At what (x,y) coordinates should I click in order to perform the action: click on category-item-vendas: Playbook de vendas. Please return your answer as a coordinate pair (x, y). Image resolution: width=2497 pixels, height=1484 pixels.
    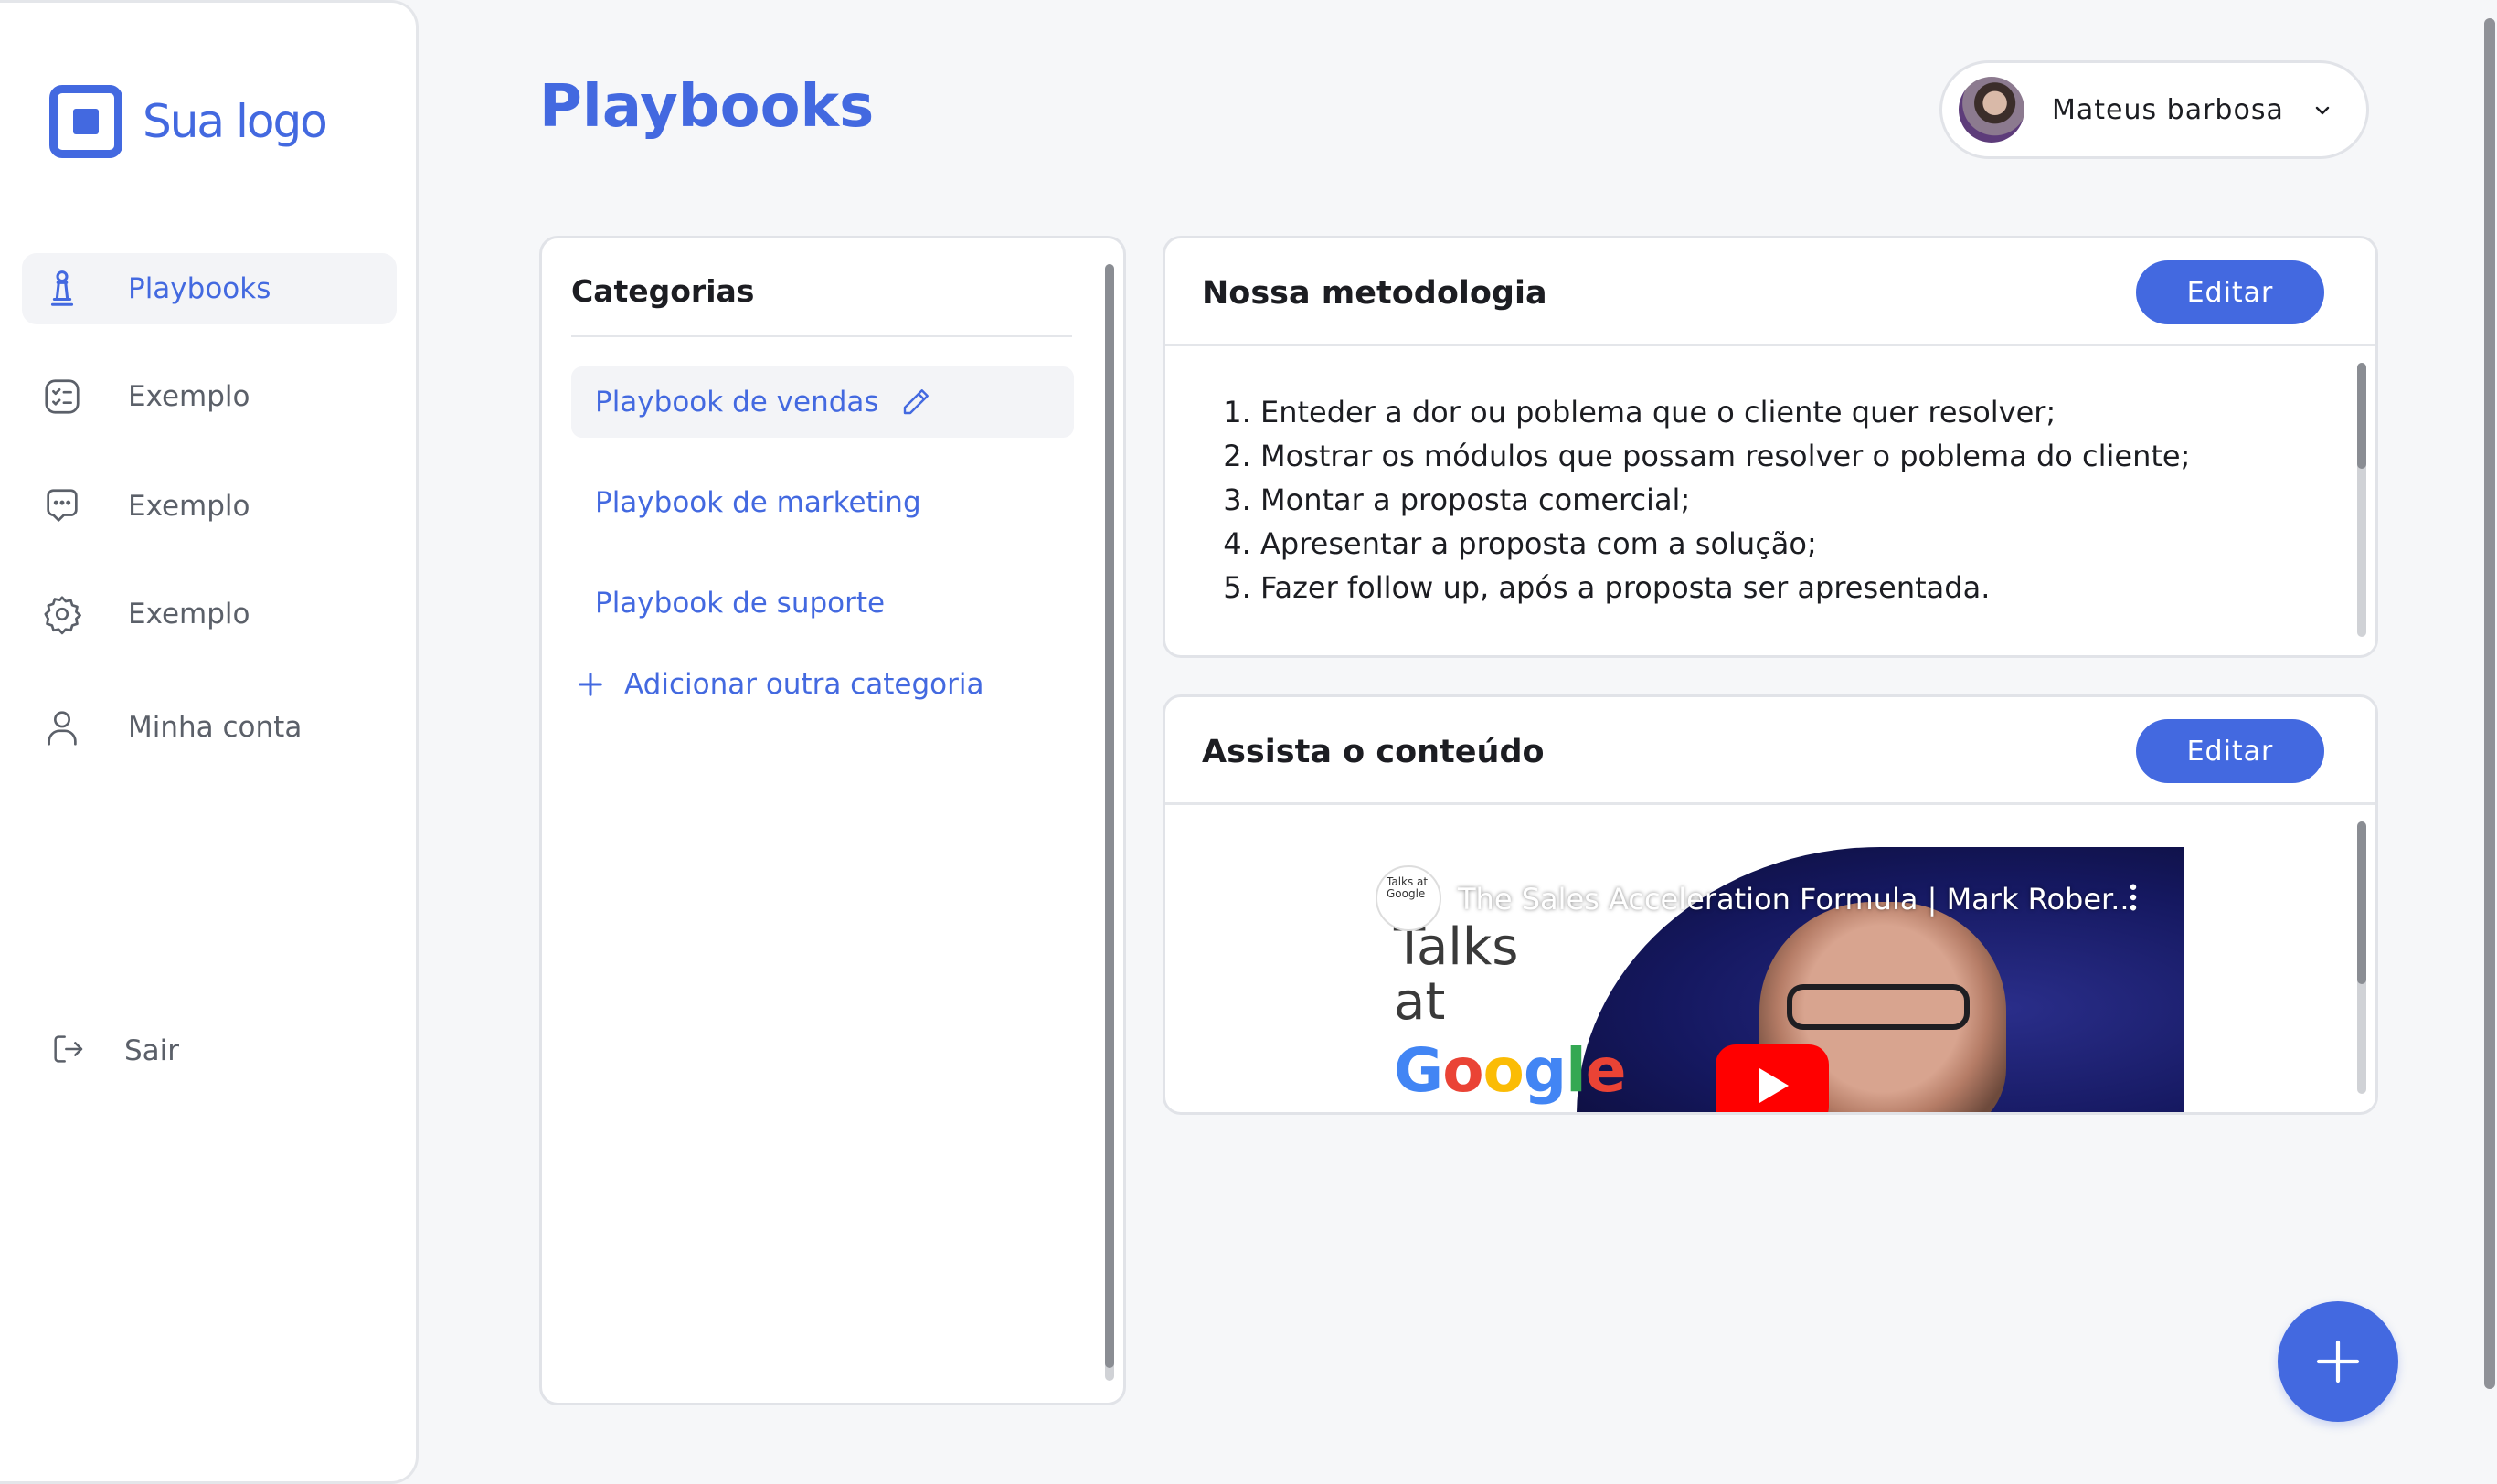
    Looking at the image, I should click on (822, 402).